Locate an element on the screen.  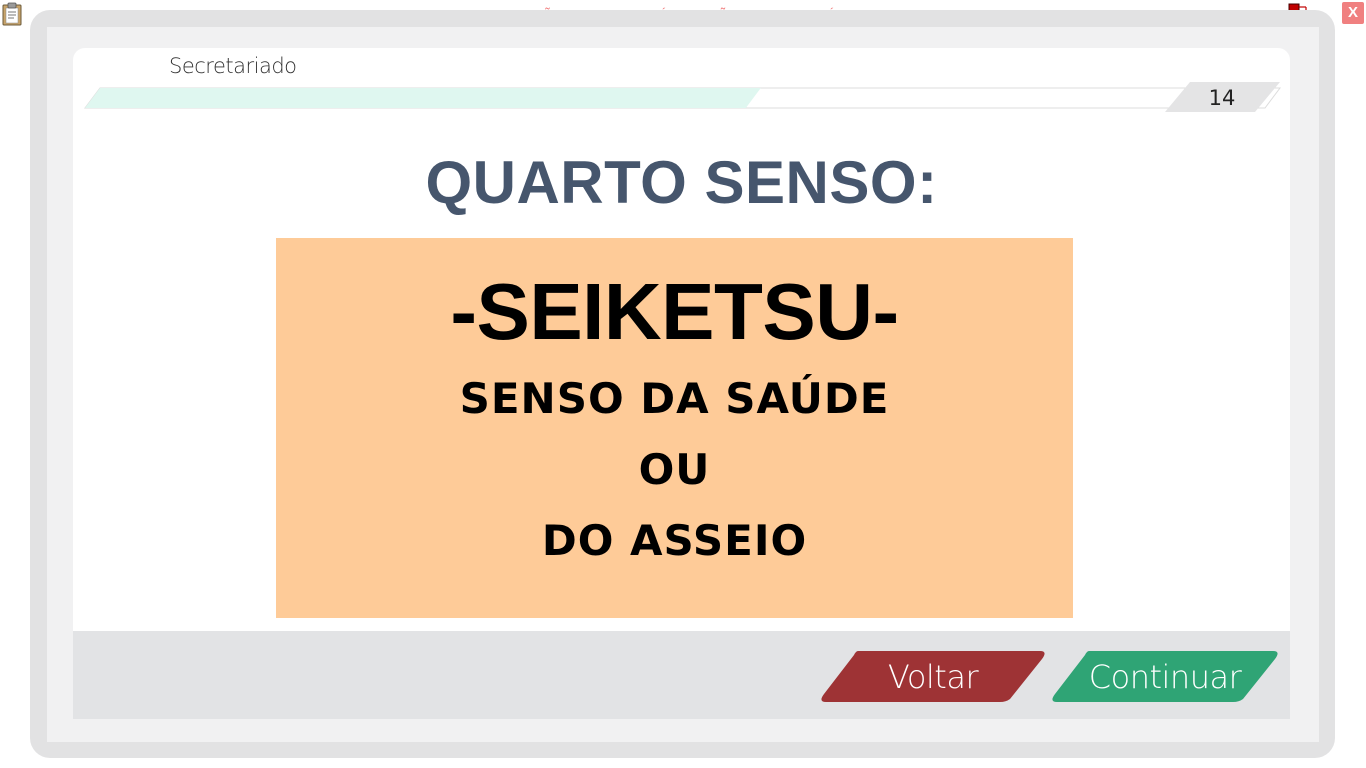
concept-title: -SEIKETSU- is located at coordinates (674, 311).